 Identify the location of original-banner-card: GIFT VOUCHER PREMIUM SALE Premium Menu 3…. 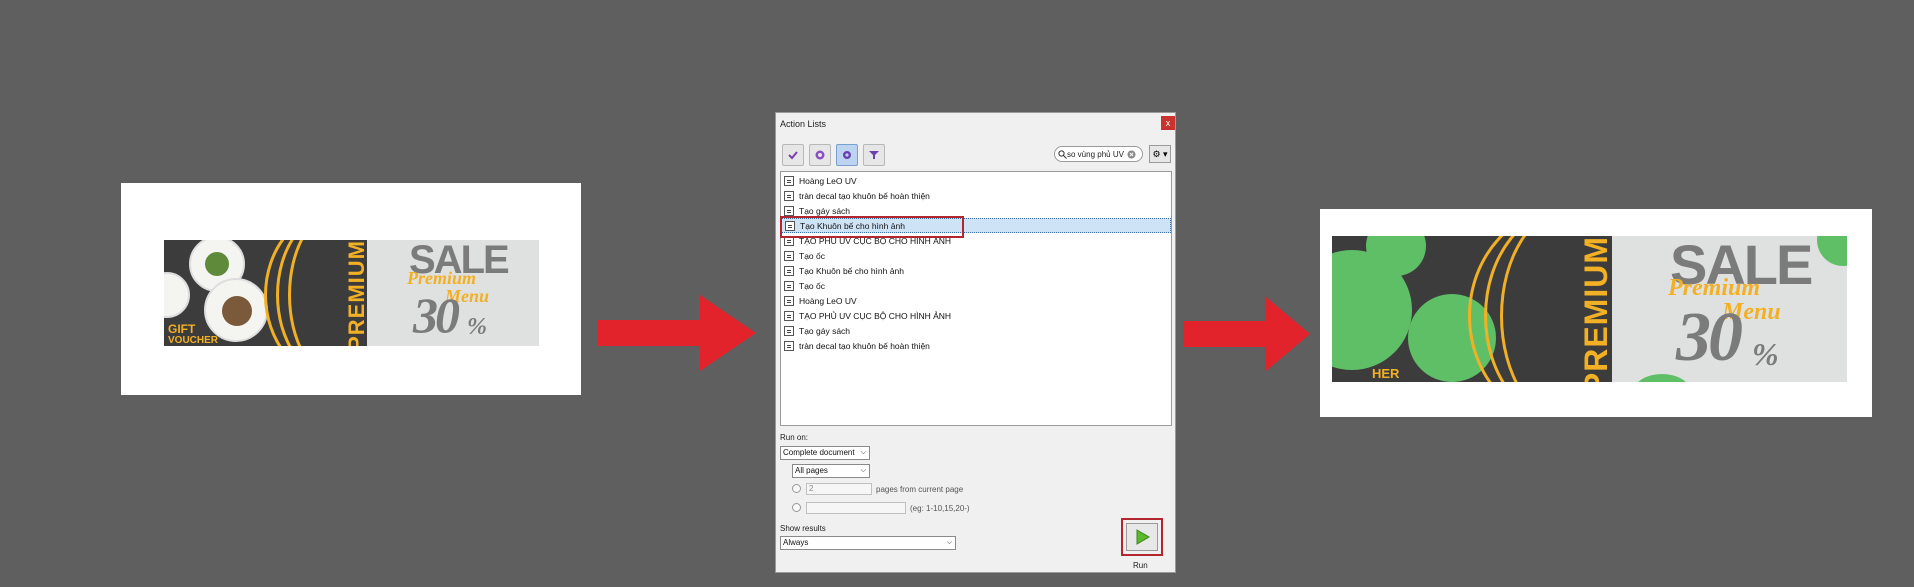
(351, 289).